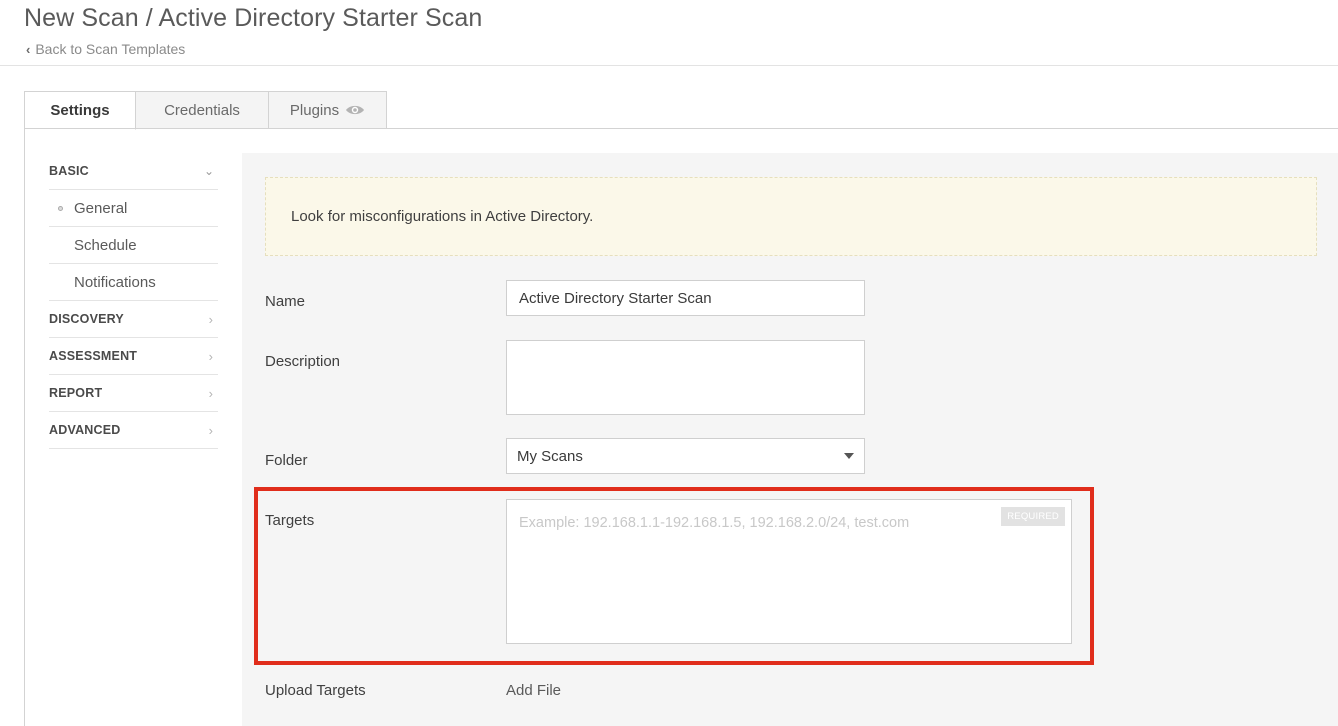 Image resolution: width=1338 pixels, height=726 pixels. I want to click on tab-settings: Settings, so click(80, 110).